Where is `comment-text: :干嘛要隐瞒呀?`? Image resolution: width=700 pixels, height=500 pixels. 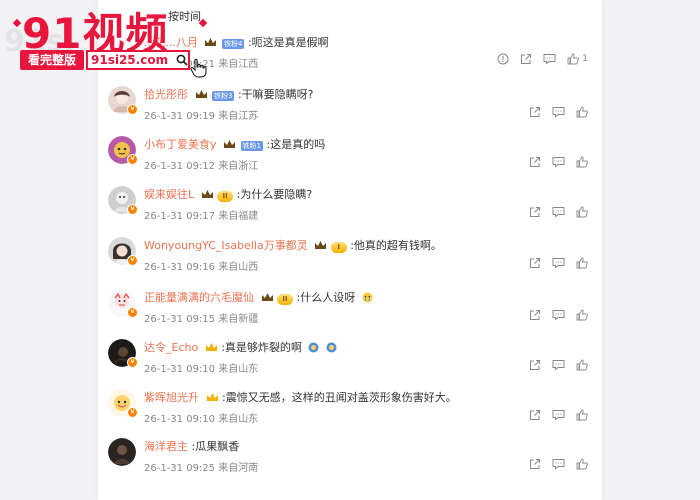
comment-text: :干嘛要隐瞒呀? is located at coordinates (275, 94).